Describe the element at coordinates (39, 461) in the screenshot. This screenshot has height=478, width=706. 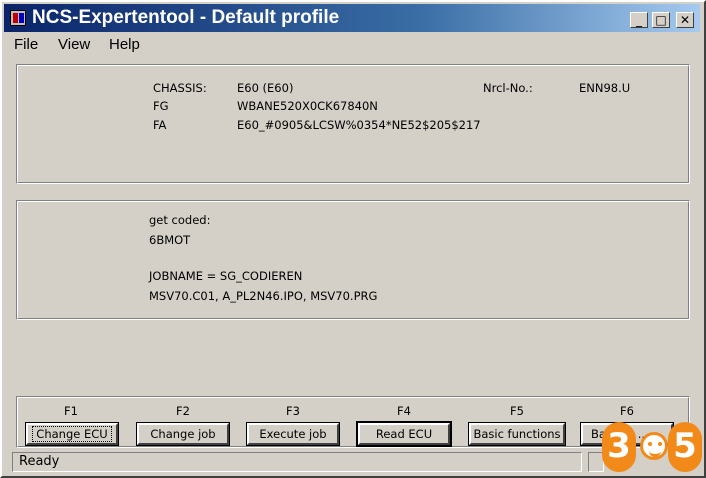
I see `status-text: Ready` at that location.